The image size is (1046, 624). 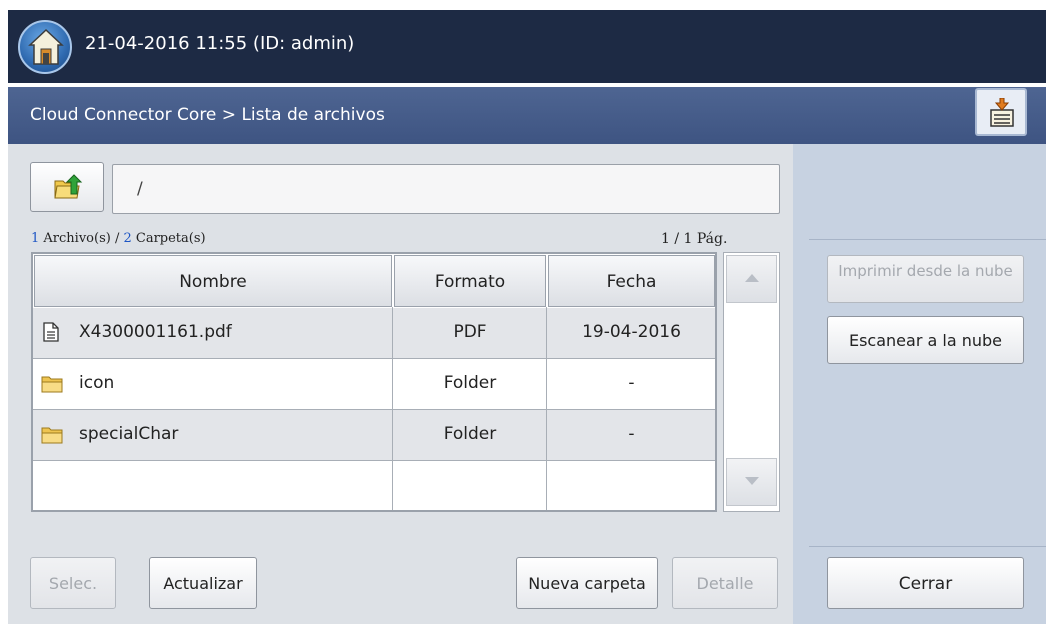 I want to click on detail-button: Detalle, so click(x=725, y=583).